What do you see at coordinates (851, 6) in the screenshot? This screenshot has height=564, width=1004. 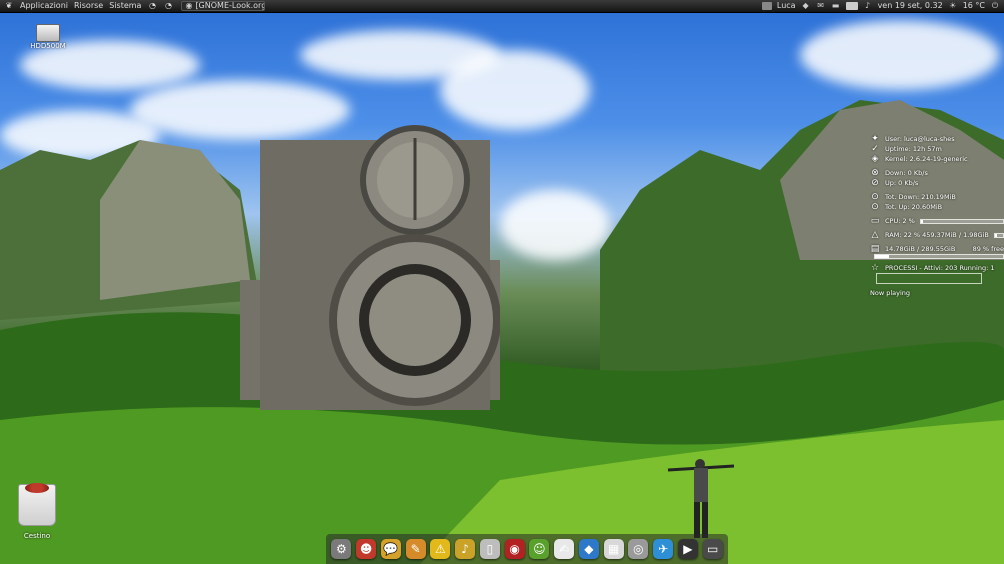 I see `workspace-switcher` at bounding box center [851, 6].